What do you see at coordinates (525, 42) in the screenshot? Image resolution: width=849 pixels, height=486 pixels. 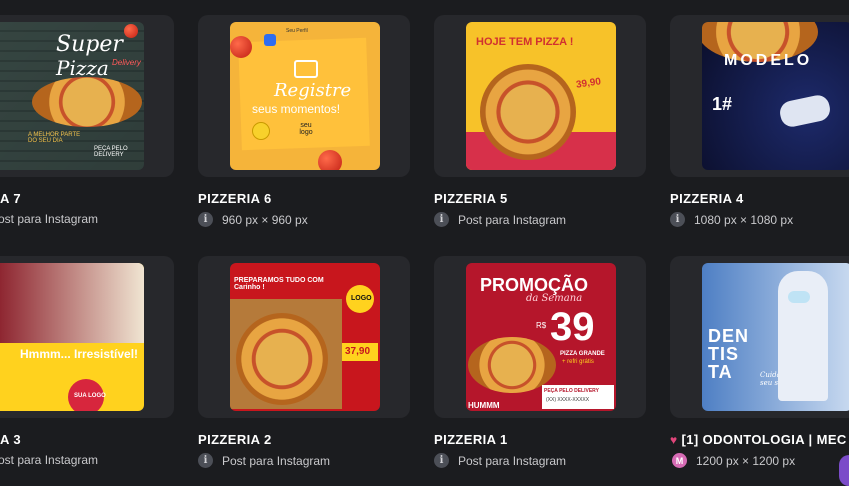 I see `thumb-headline: HOJE TEM PIZZA !` at bounding box center [525, 42].